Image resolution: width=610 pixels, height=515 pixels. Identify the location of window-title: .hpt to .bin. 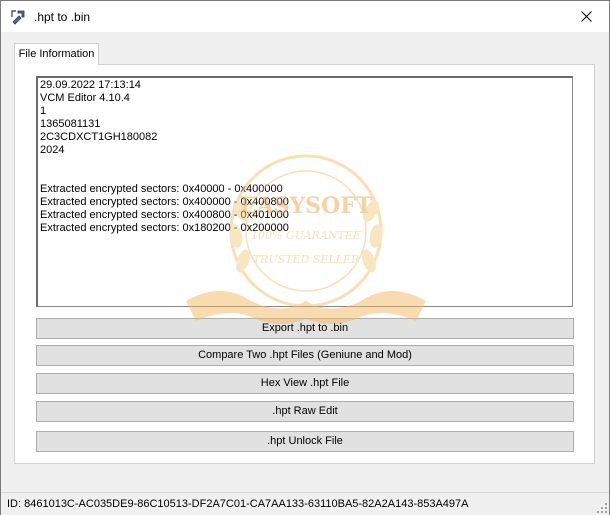
(62, 17).